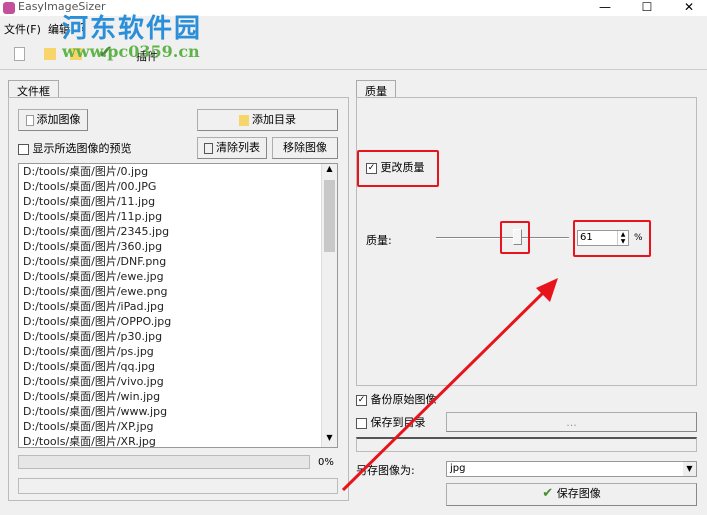 This screenshot has width=707, height=515. I want to click on list-item: D:/tools/桌面/图片/11p.jpg, so click(178, 216).